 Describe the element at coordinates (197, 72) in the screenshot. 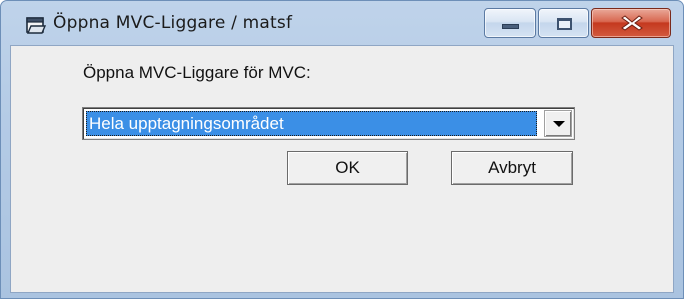

I see `mvc-prompt-label: Öppna MVC-Liggare för MVC:` at that location.